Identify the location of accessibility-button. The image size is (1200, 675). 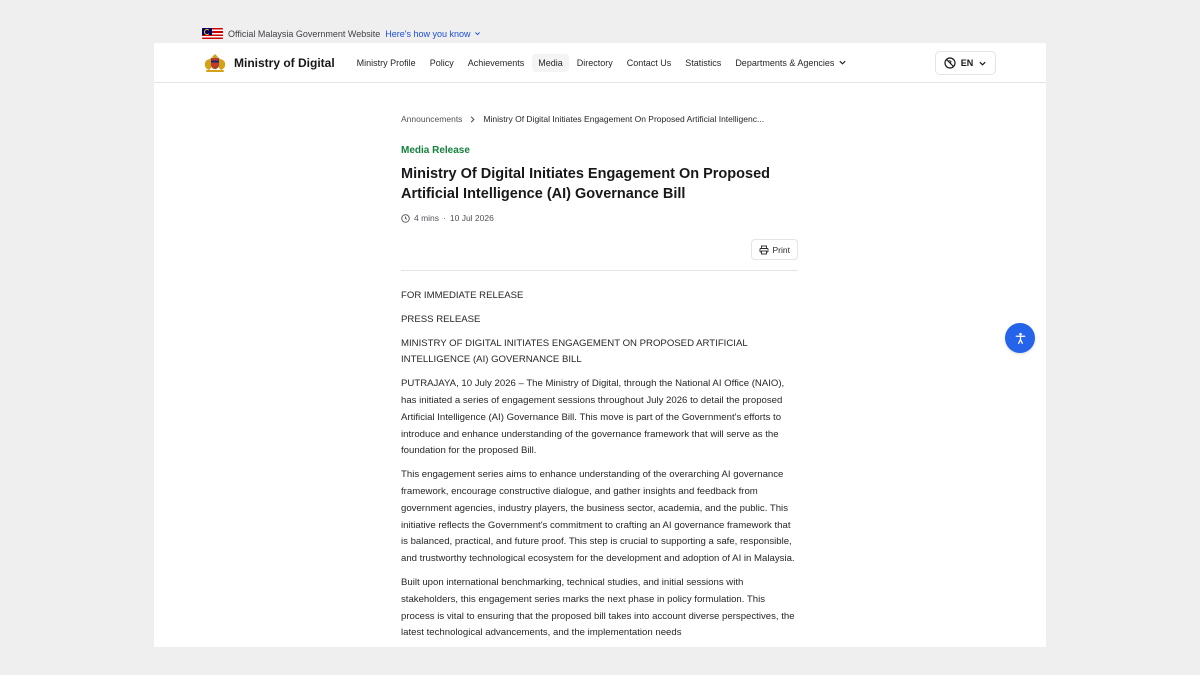
(1020, 338).